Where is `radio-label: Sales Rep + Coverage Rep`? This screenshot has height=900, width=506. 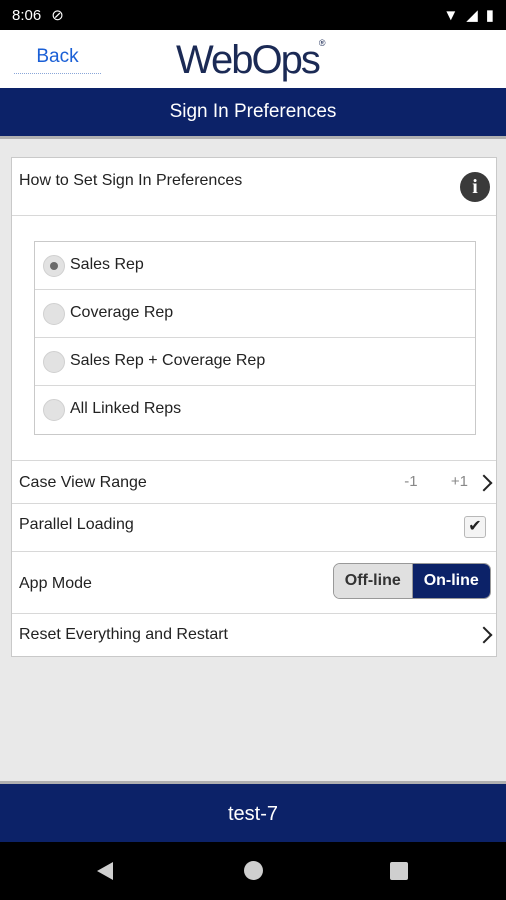 radio-label: Sales Rep + Coverage Rep is located at coordinates (168, 360).